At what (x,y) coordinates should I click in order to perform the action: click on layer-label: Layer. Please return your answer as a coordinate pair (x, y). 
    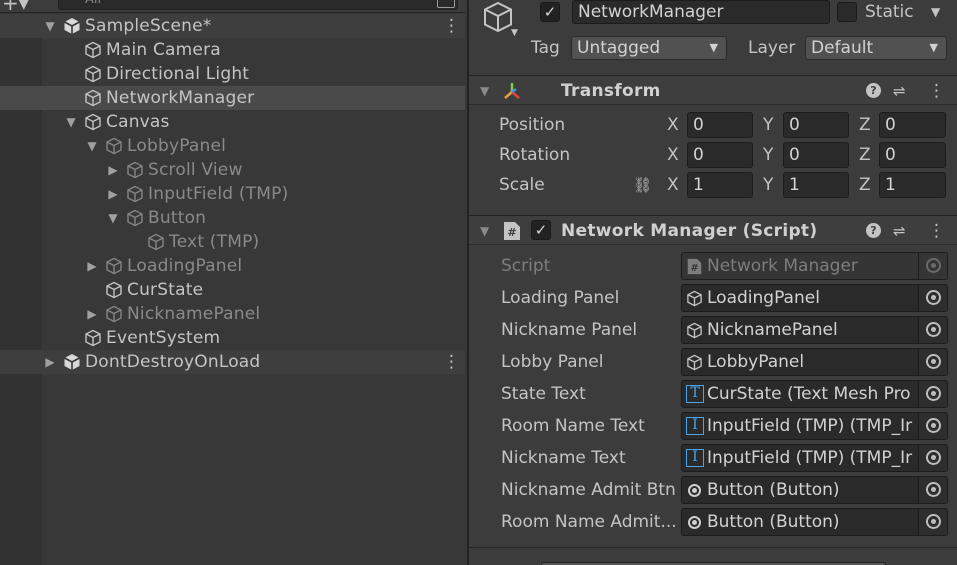
    Looking at the image, I should click on (772, 48).